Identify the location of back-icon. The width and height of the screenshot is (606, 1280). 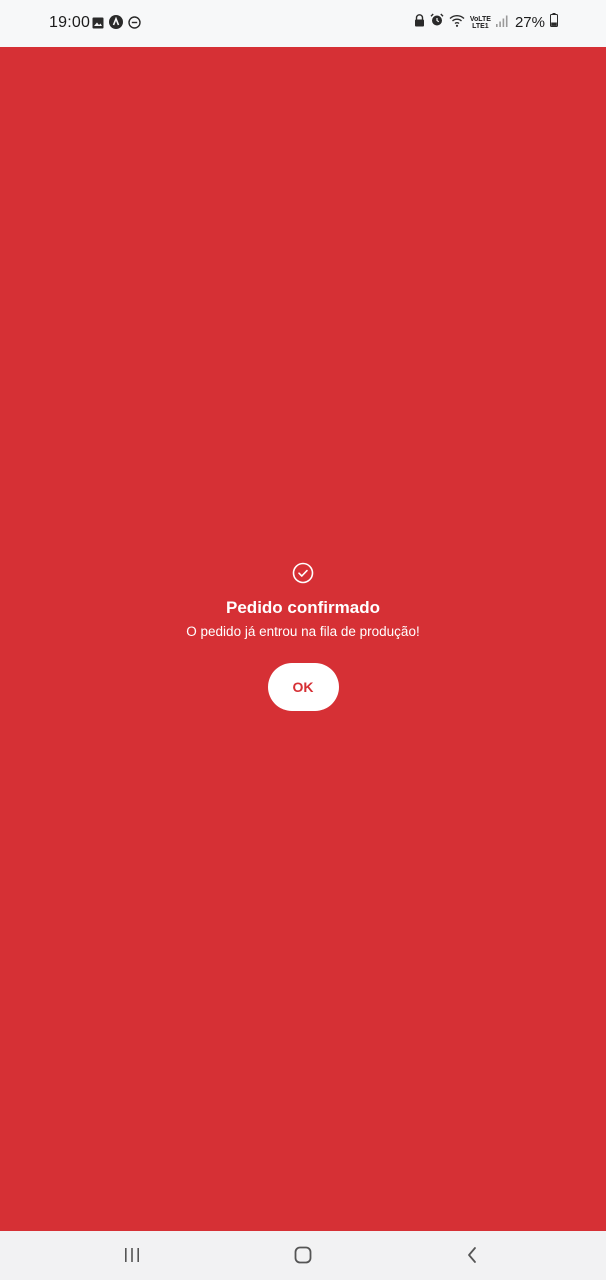
(472, 1255).